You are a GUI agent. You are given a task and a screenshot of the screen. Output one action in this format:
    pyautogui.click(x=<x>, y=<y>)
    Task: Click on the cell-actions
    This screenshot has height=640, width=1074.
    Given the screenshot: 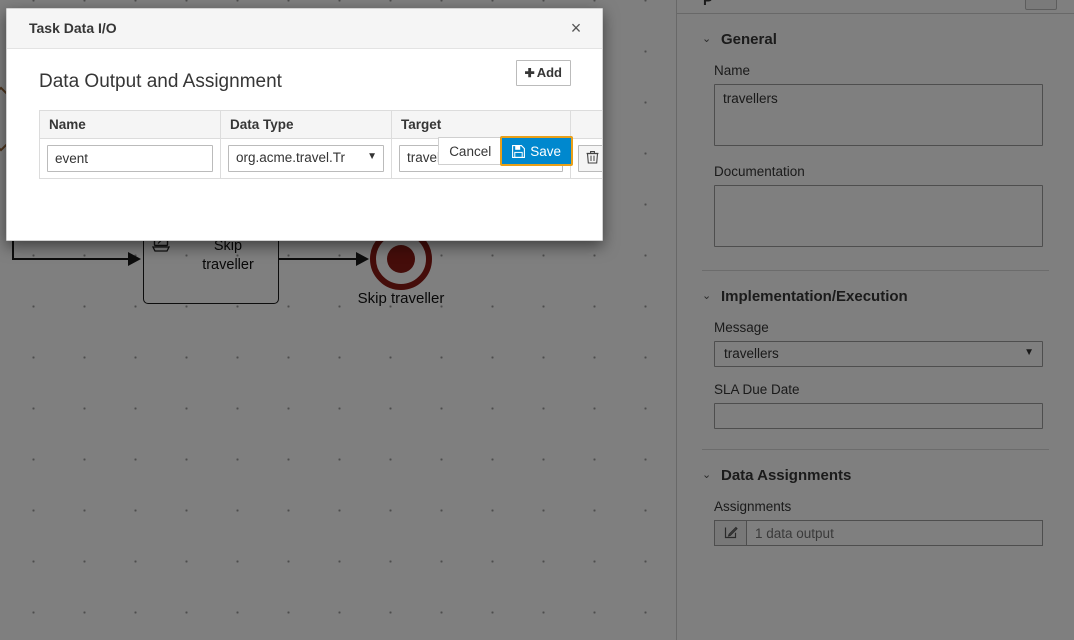 What is the action you would take?
    pyautogui.click(x=586, y=158)
    